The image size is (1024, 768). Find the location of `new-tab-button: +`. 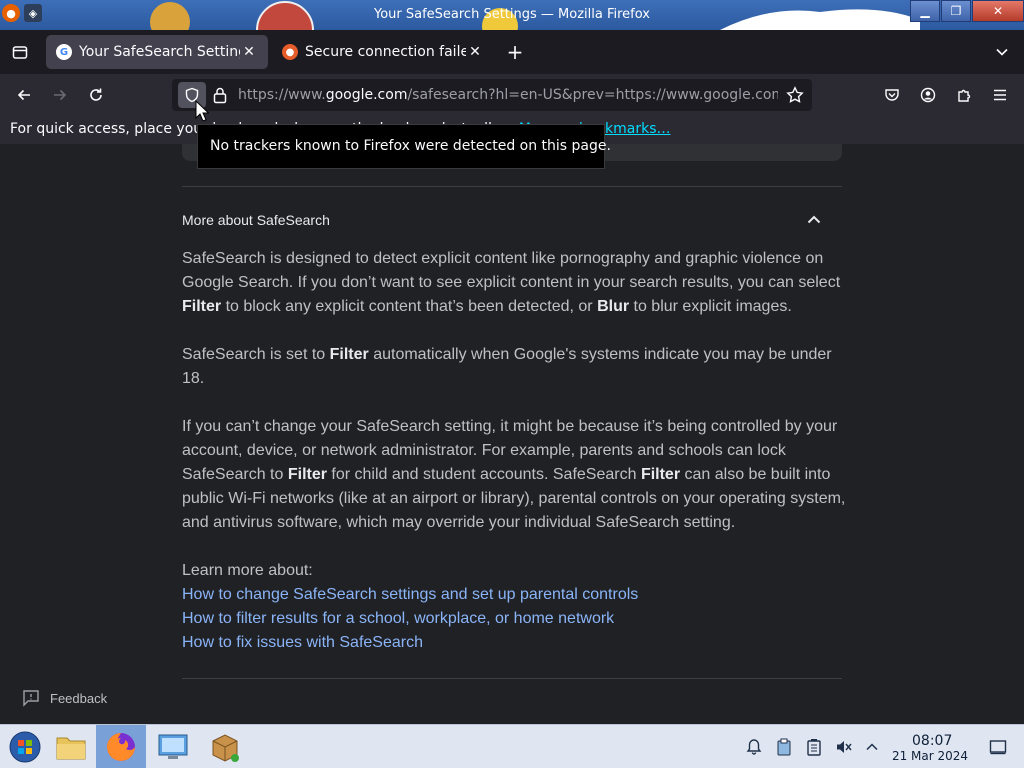

new-tab-button: + is located at coordinates (515, 52).